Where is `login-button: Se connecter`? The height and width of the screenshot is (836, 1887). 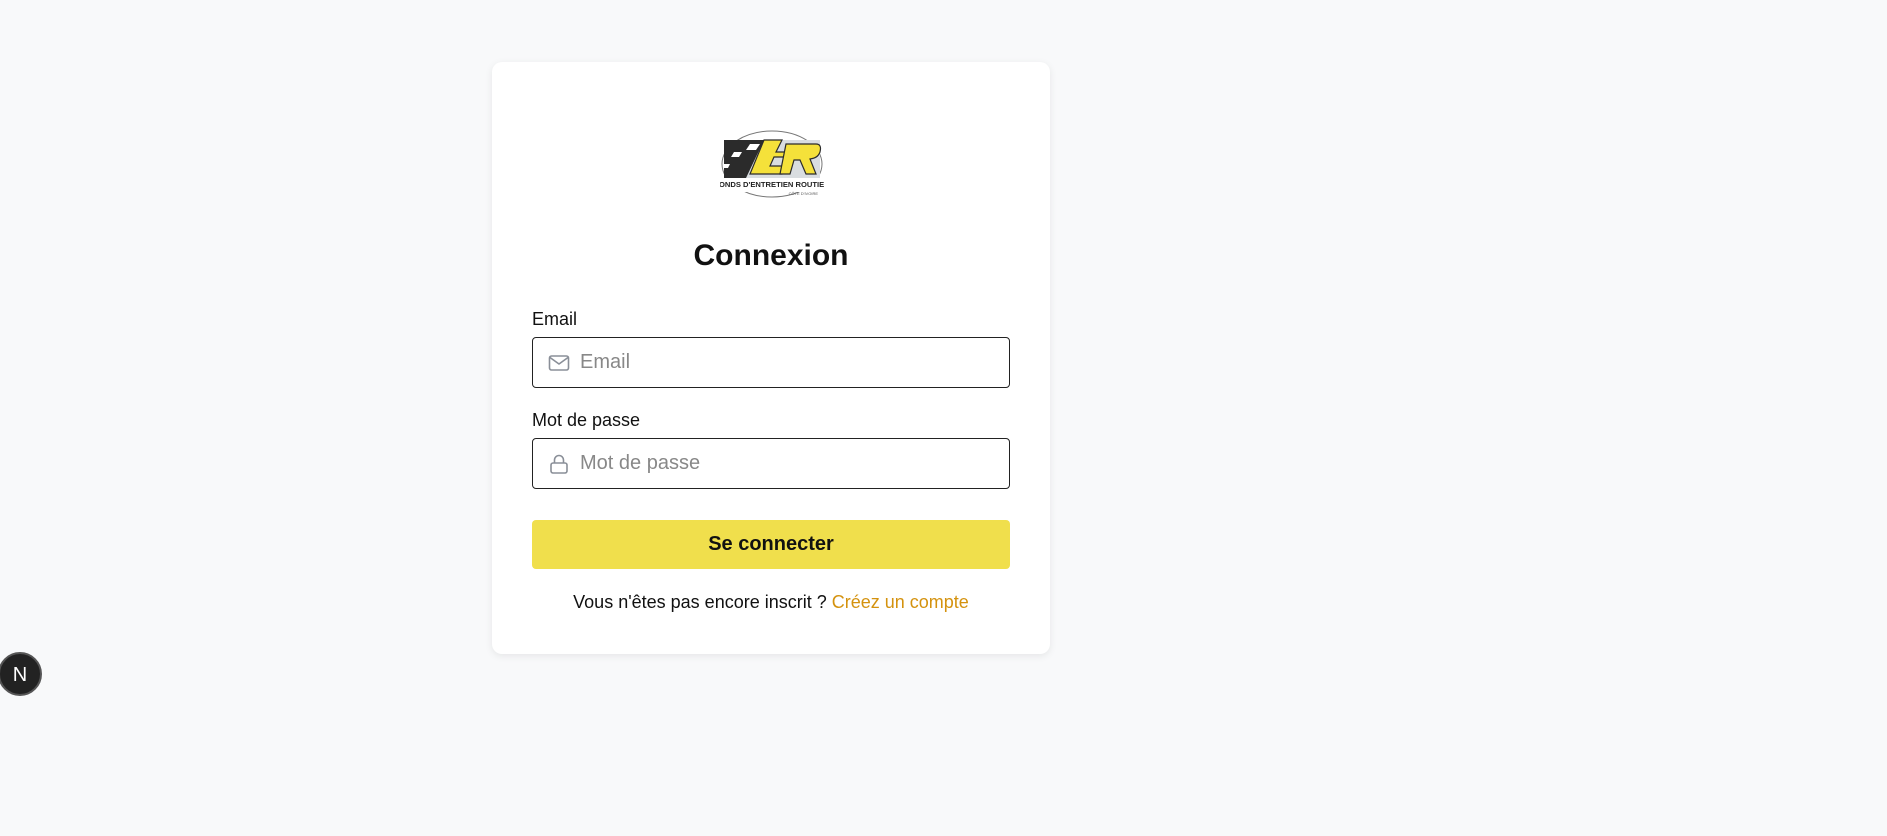
login-button: Se connecter is located at coordinates (771, 544).